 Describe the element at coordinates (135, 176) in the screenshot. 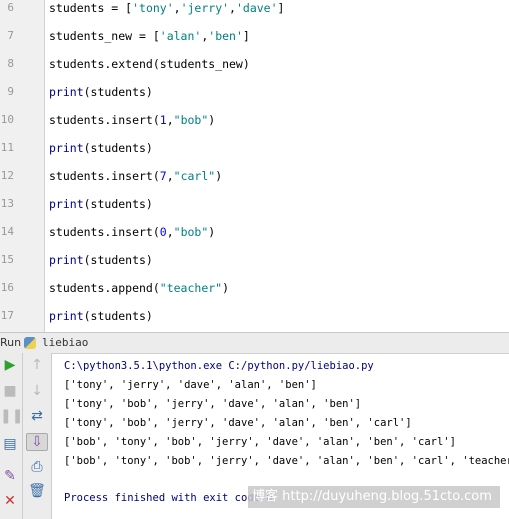

I see `code-line: students.insert(7,"carl")` at that location.